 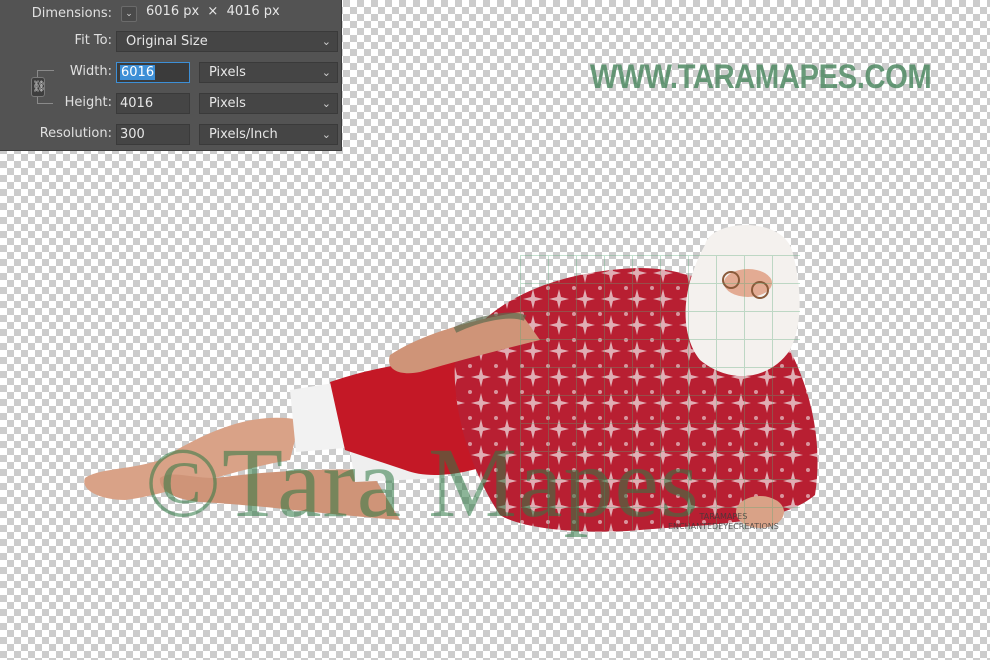 I want to click on watermark-small-line1: TARAMAPES, so click(x=723, y=516).